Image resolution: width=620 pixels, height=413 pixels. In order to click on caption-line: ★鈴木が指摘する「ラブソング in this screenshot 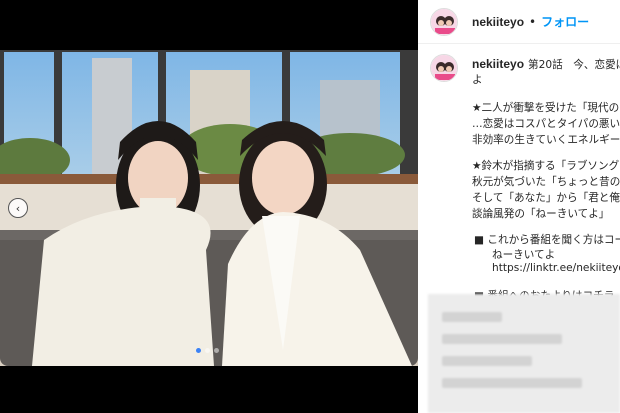, I will do `click(546, 166)`.